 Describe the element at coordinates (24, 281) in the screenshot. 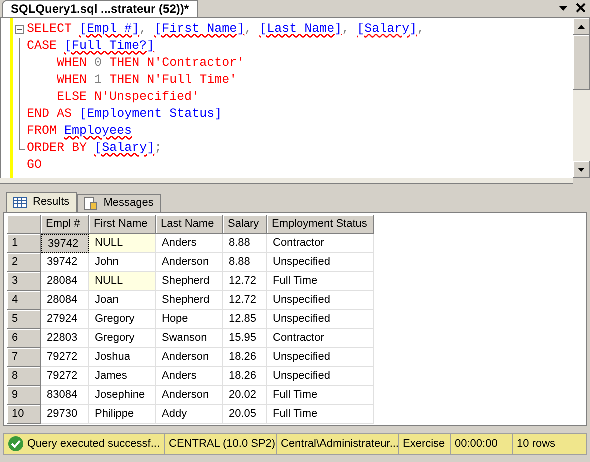

I see `row-header: 3` at that location.